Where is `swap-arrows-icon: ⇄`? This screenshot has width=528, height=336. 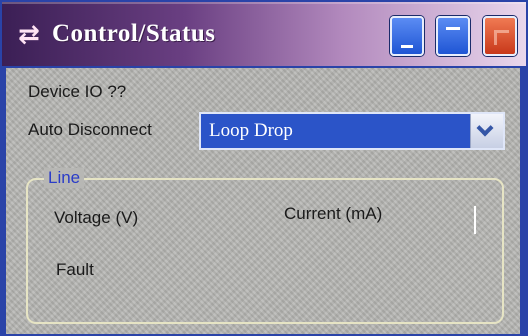
swap-arrows-icon: ⇄ is located at coordinates (29, 35).